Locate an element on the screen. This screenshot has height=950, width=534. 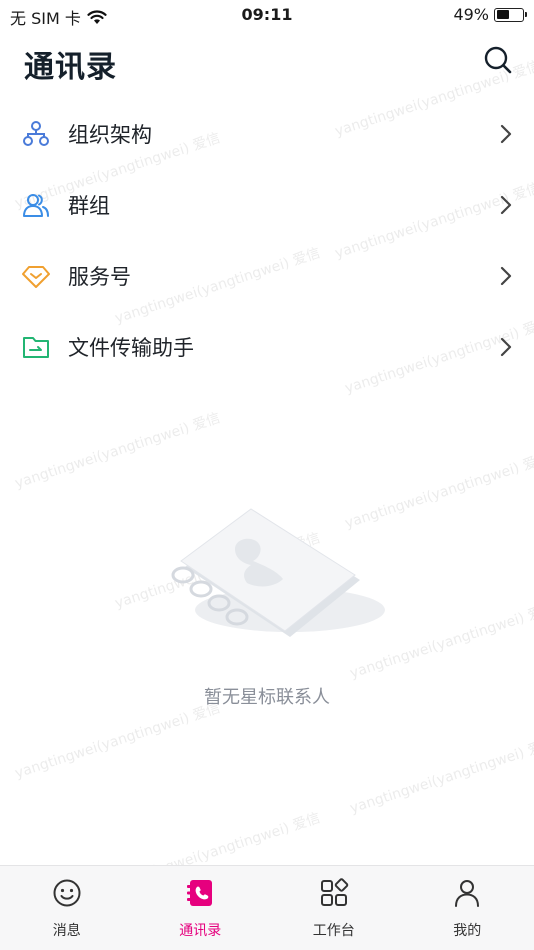
tab-me: 我的 is located at coordinates (467, 908).